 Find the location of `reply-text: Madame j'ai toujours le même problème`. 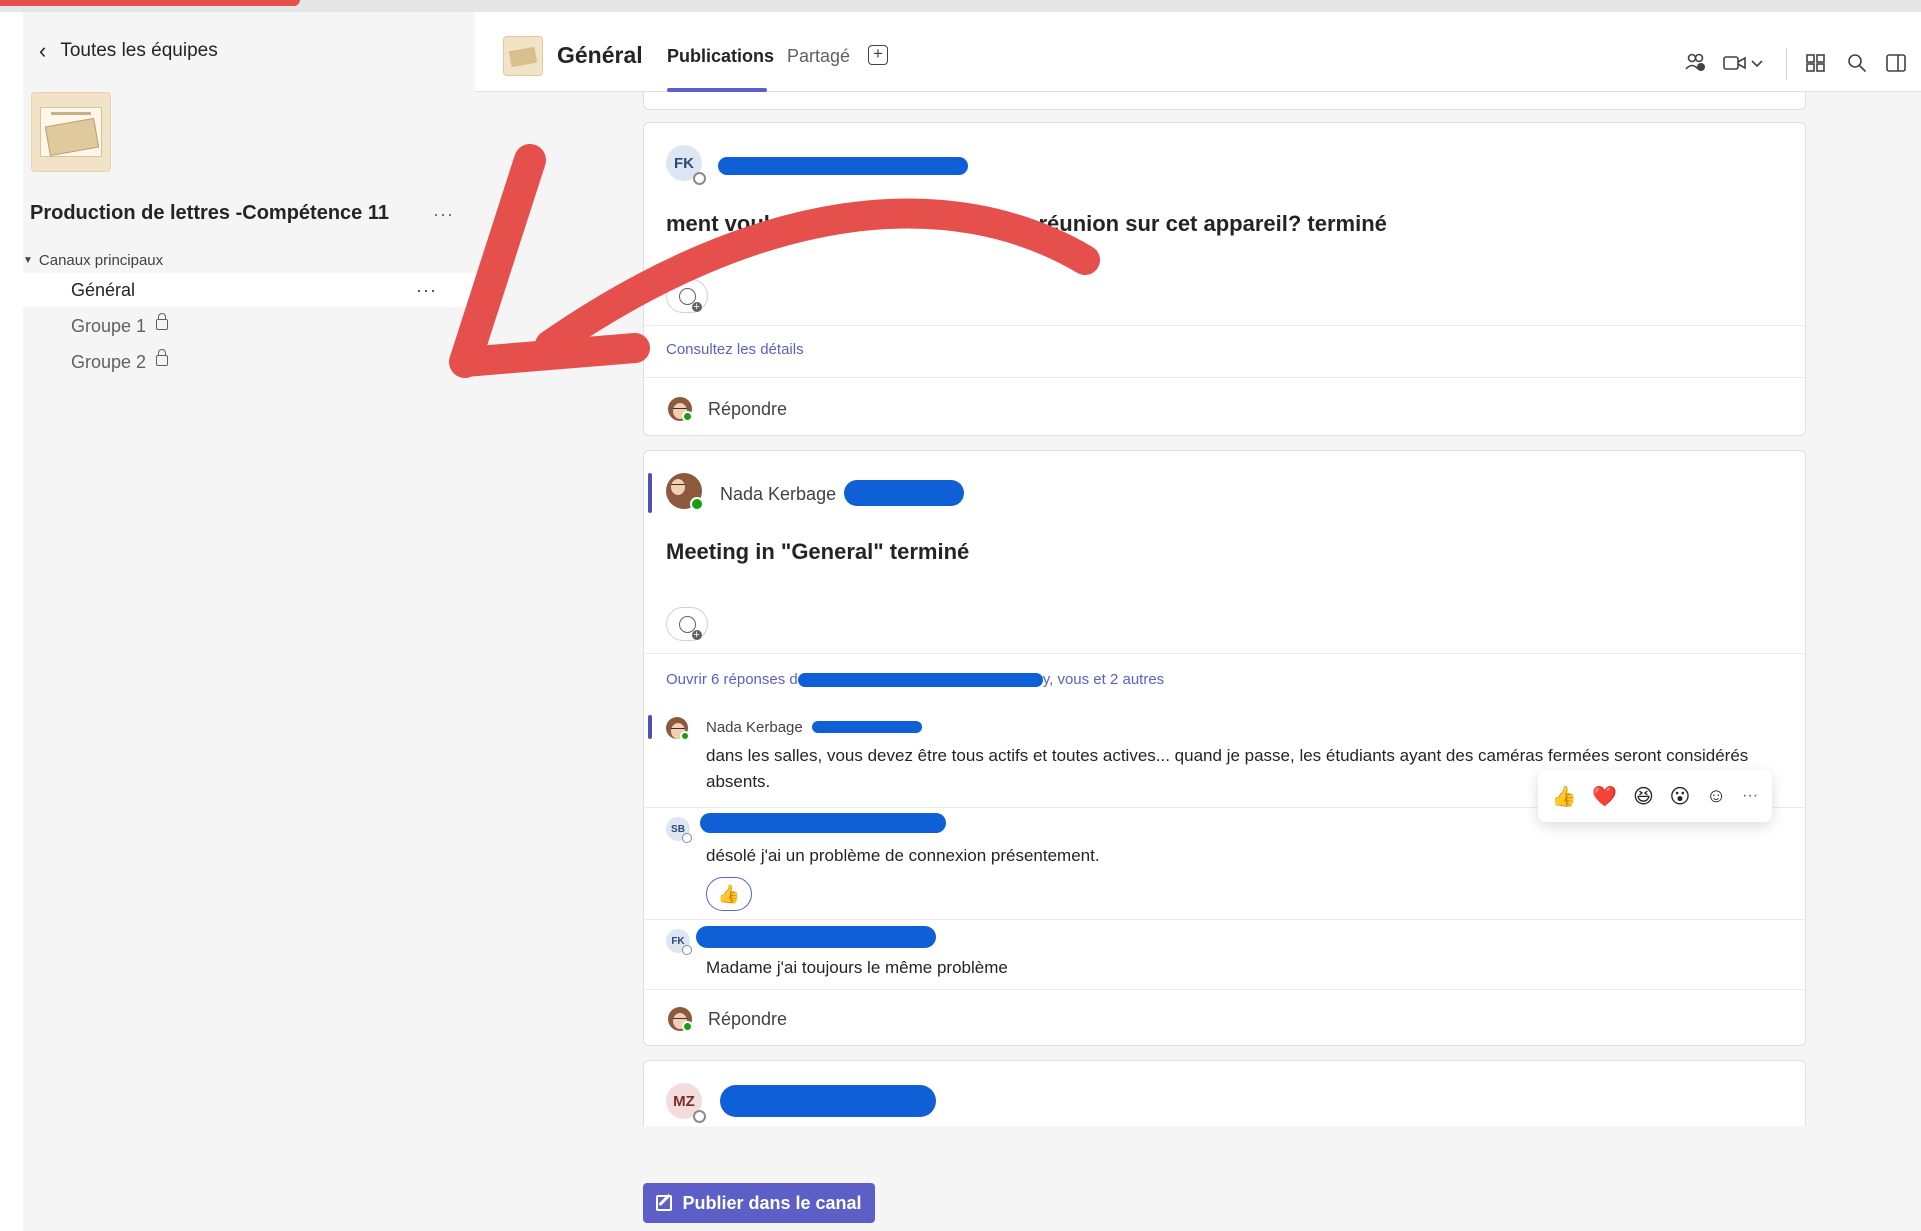

reply-text: Madame j'ai toujours le même problème is located at coordinates (857, 967).